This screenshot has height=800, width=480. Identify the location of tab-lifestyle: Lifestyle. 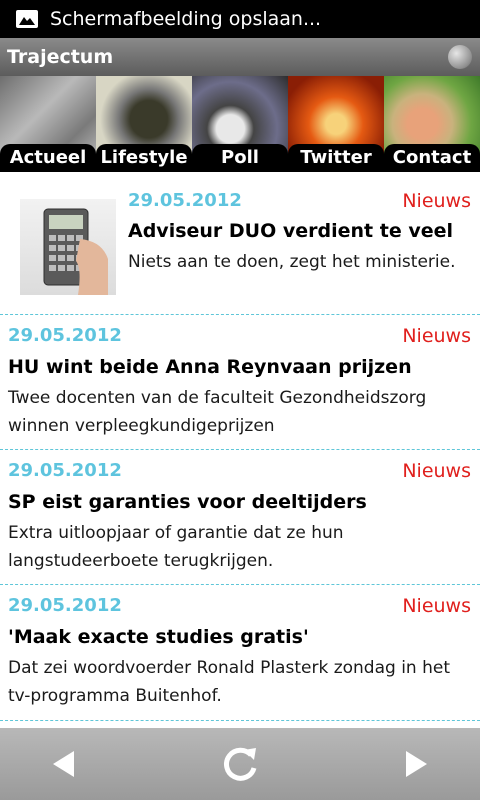
(144, 124).